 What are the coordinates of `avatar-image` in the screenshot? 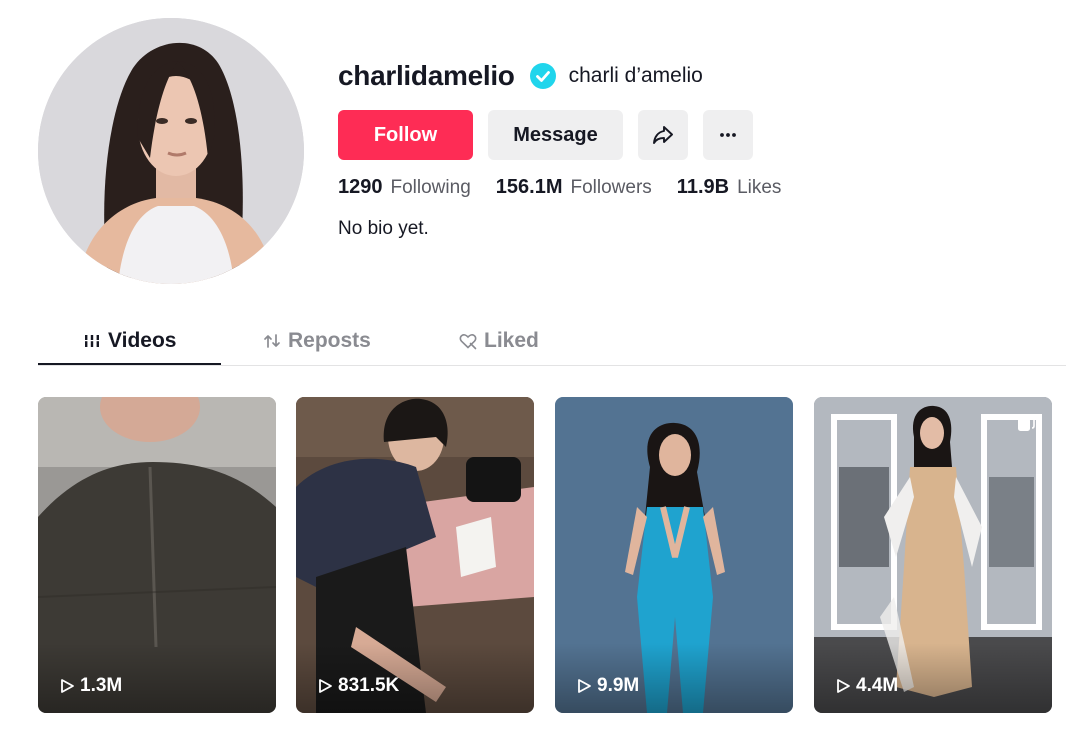 It's located at (171, 151).